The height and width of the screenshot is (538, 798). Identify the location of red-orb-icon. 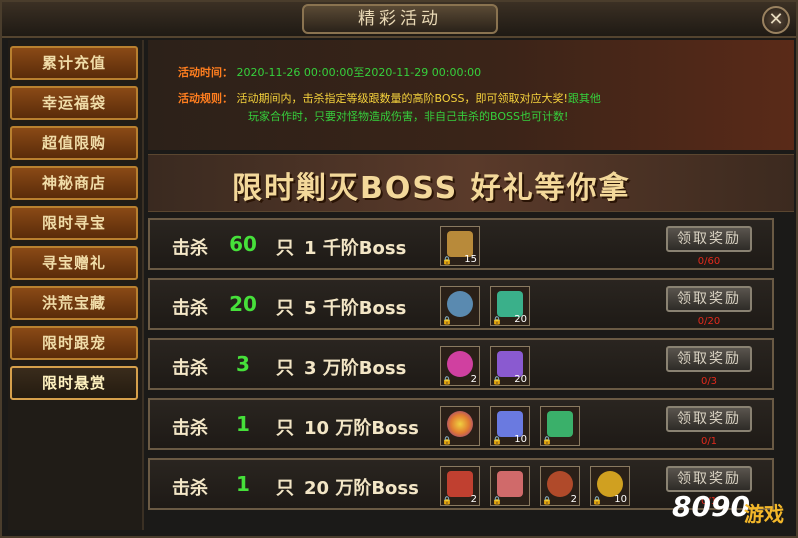
(560, 484).